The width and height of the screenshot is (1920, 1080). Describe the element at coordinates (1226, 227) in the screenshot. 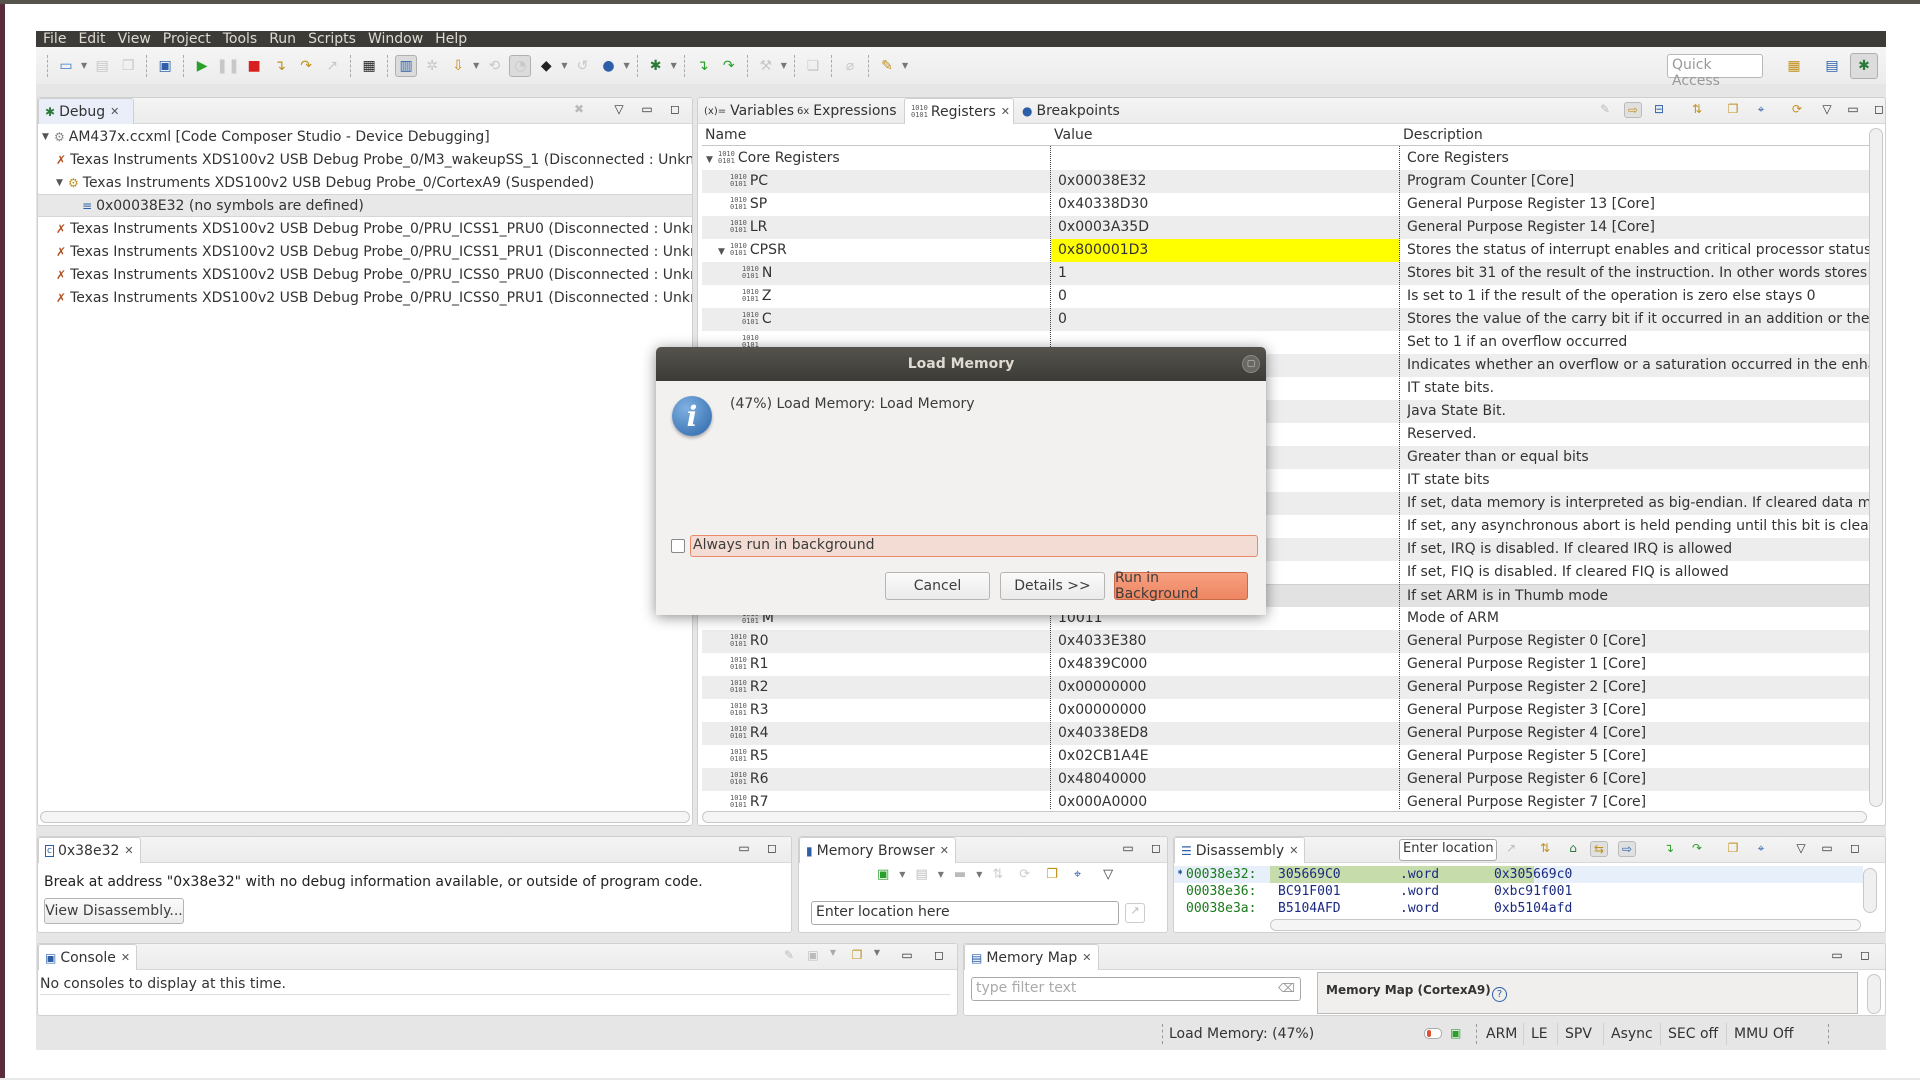

I see `register-value: 0x0003A35D` at that location.